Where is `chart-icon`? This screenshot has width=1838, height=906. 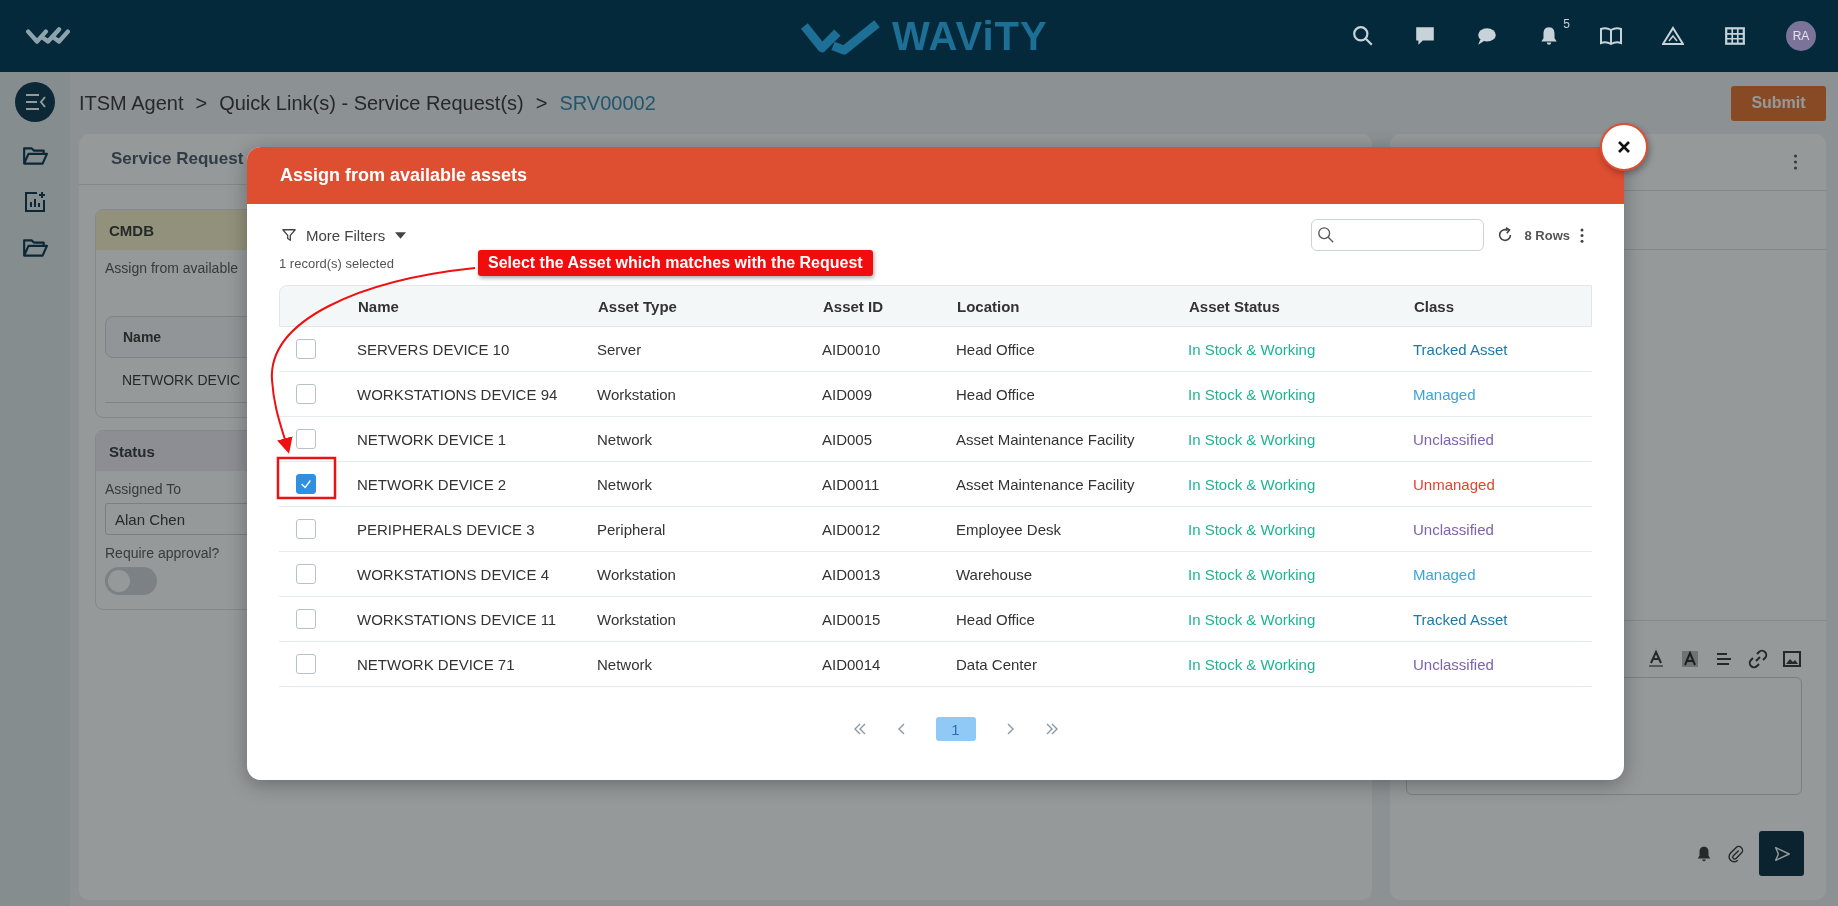 chart-icon is located at coordinates (35, 202).